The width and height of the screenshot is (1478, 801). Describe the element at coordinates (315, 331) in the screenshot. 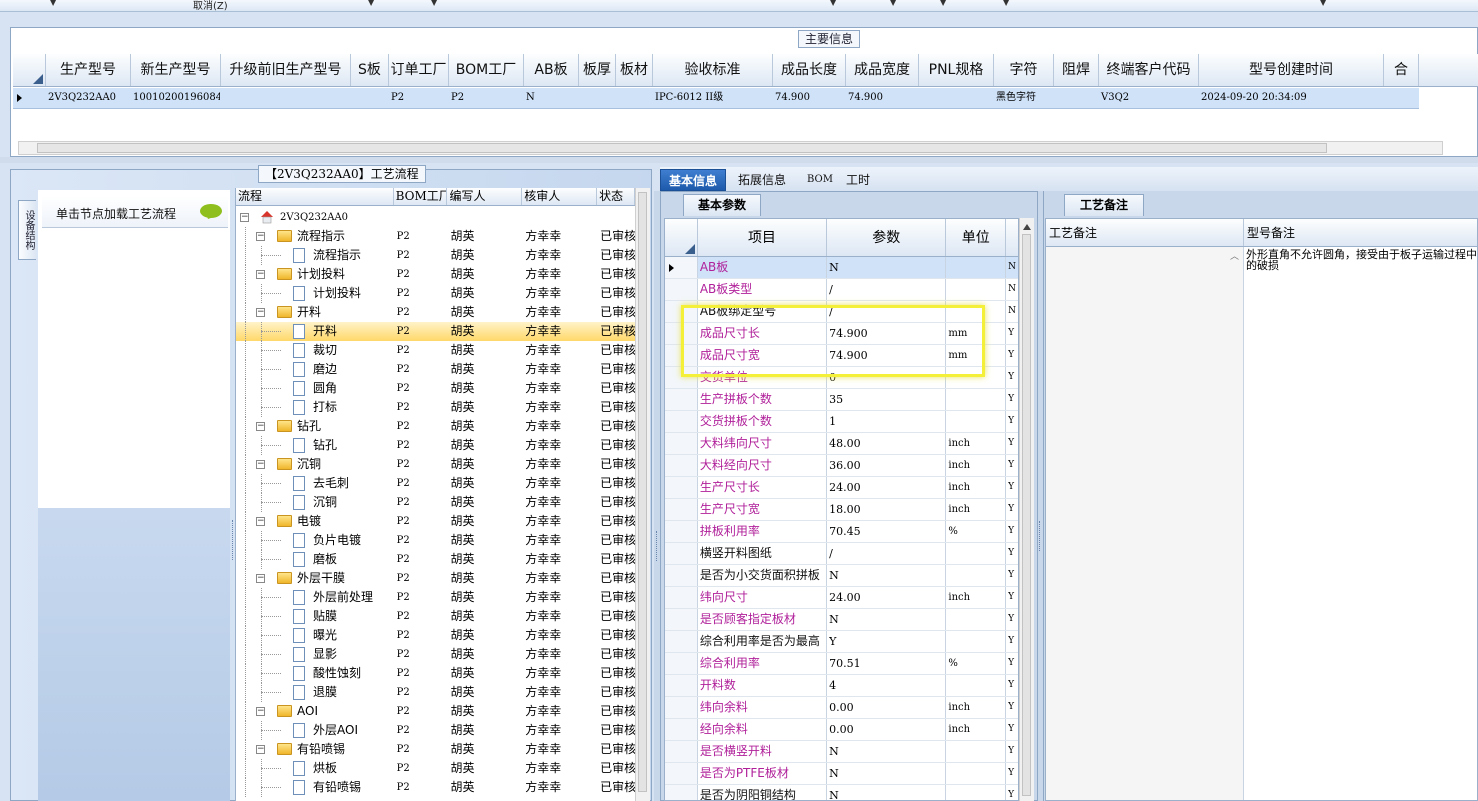

I see `tree-node: 开料` at that location.